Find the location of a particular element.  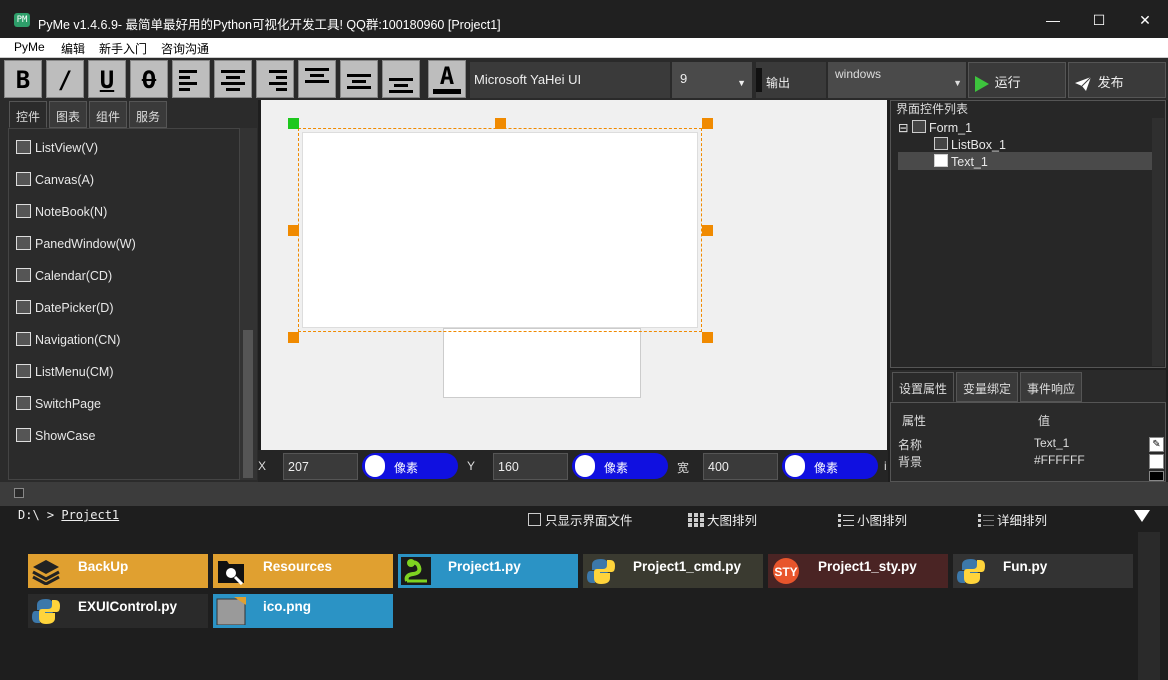

menu-edit: 编辑 is located at coordinates (73, 48).